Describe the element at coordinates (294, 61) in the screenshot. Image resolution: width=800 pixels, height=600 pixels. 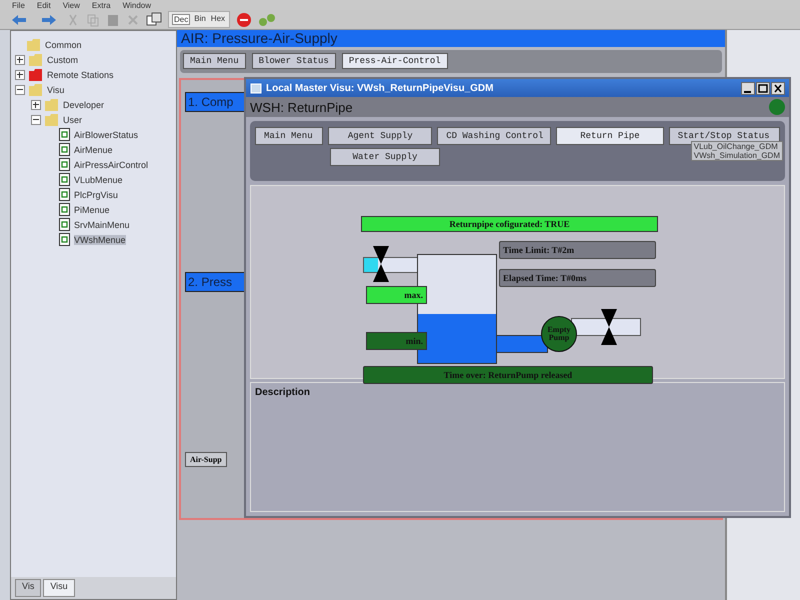
I see `visu-tab-button: Blower Status` at that location.